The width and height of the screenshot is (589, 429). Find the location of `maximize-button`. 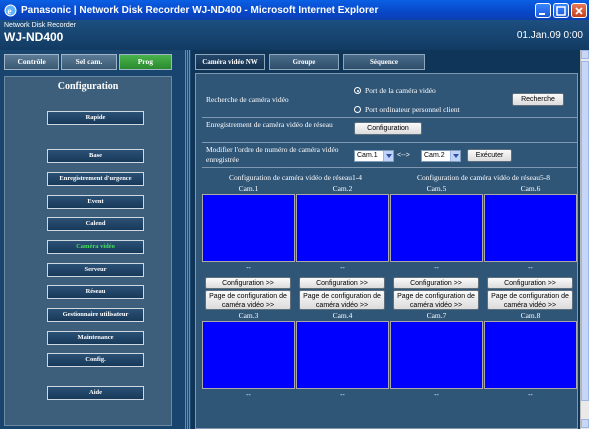

maximize-button is located at coordinates (561, 10).